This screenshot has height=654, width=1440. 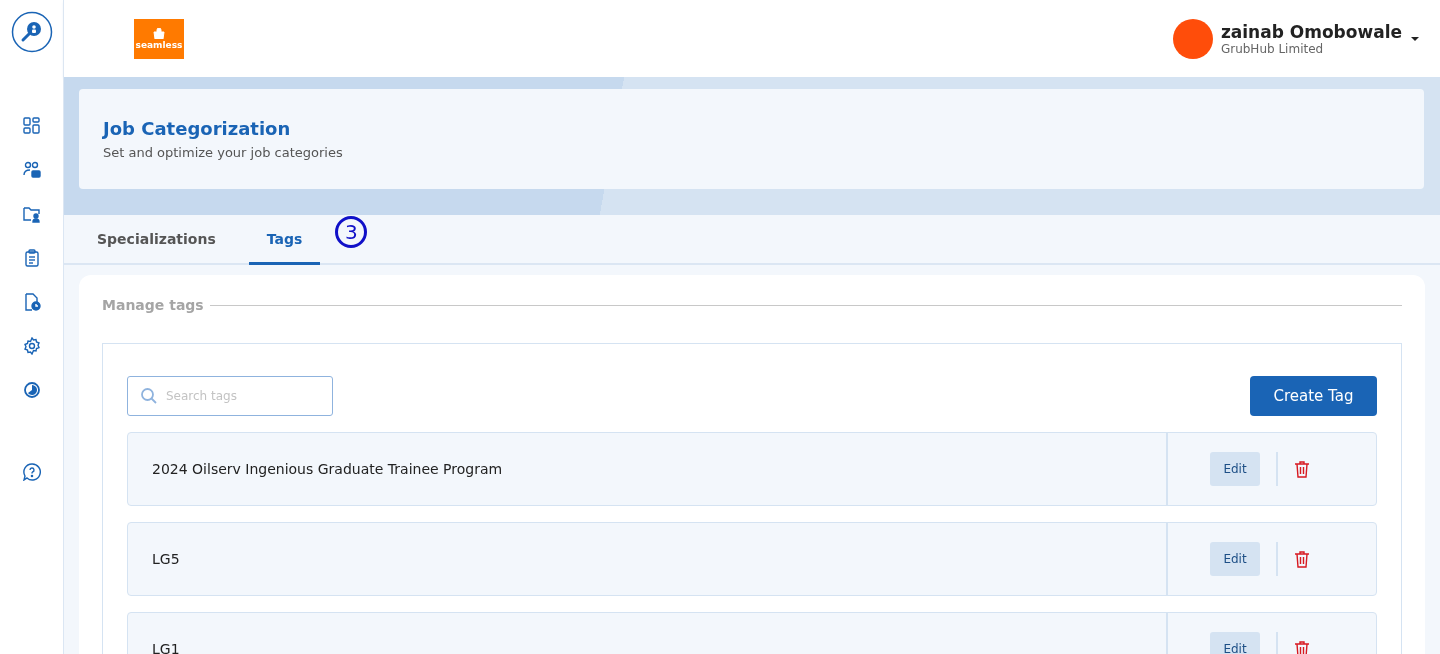 What do you see at coordinates (31, 346) in the screenshot?
I see `settings-icon` at bounding box center [31, 346].